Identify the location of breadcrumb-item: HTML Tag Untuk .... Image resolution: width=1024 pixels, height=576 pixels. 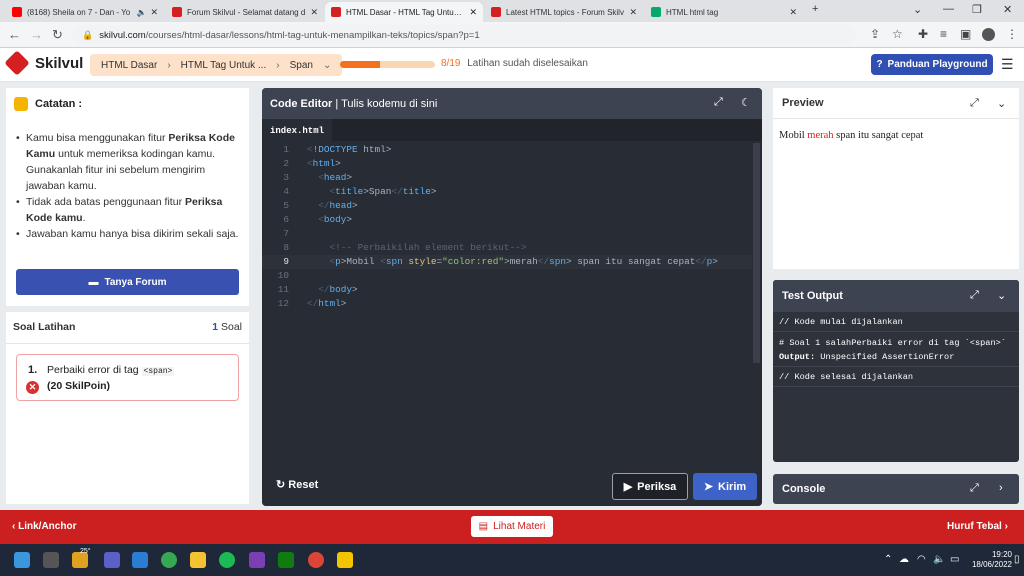
(224, 65).